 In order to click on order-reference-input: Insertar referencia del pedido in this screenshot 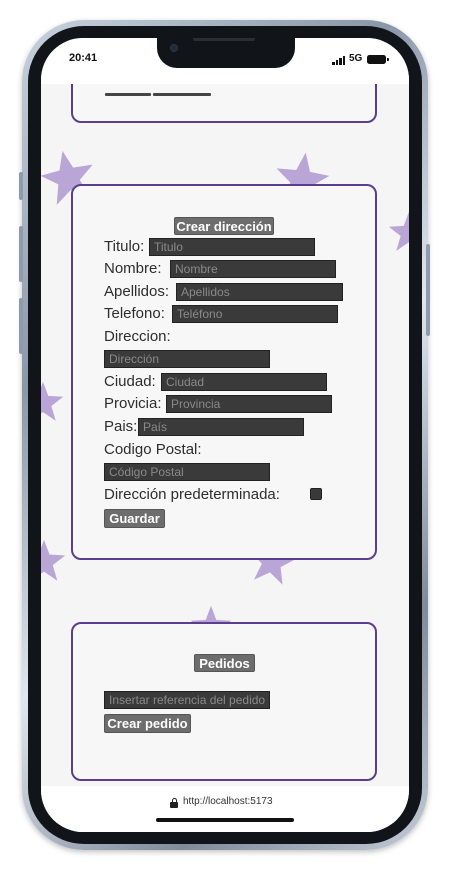, I will do `click(187, 700)`.